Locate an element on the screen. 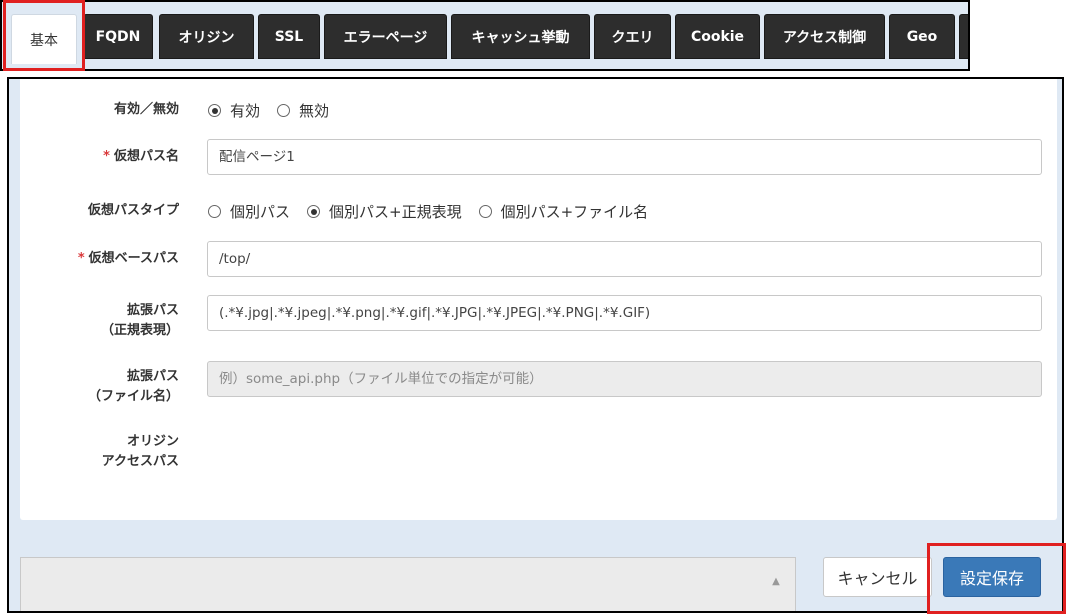  scroll-up-icon: ▲ is located at coordinates (776, 582).